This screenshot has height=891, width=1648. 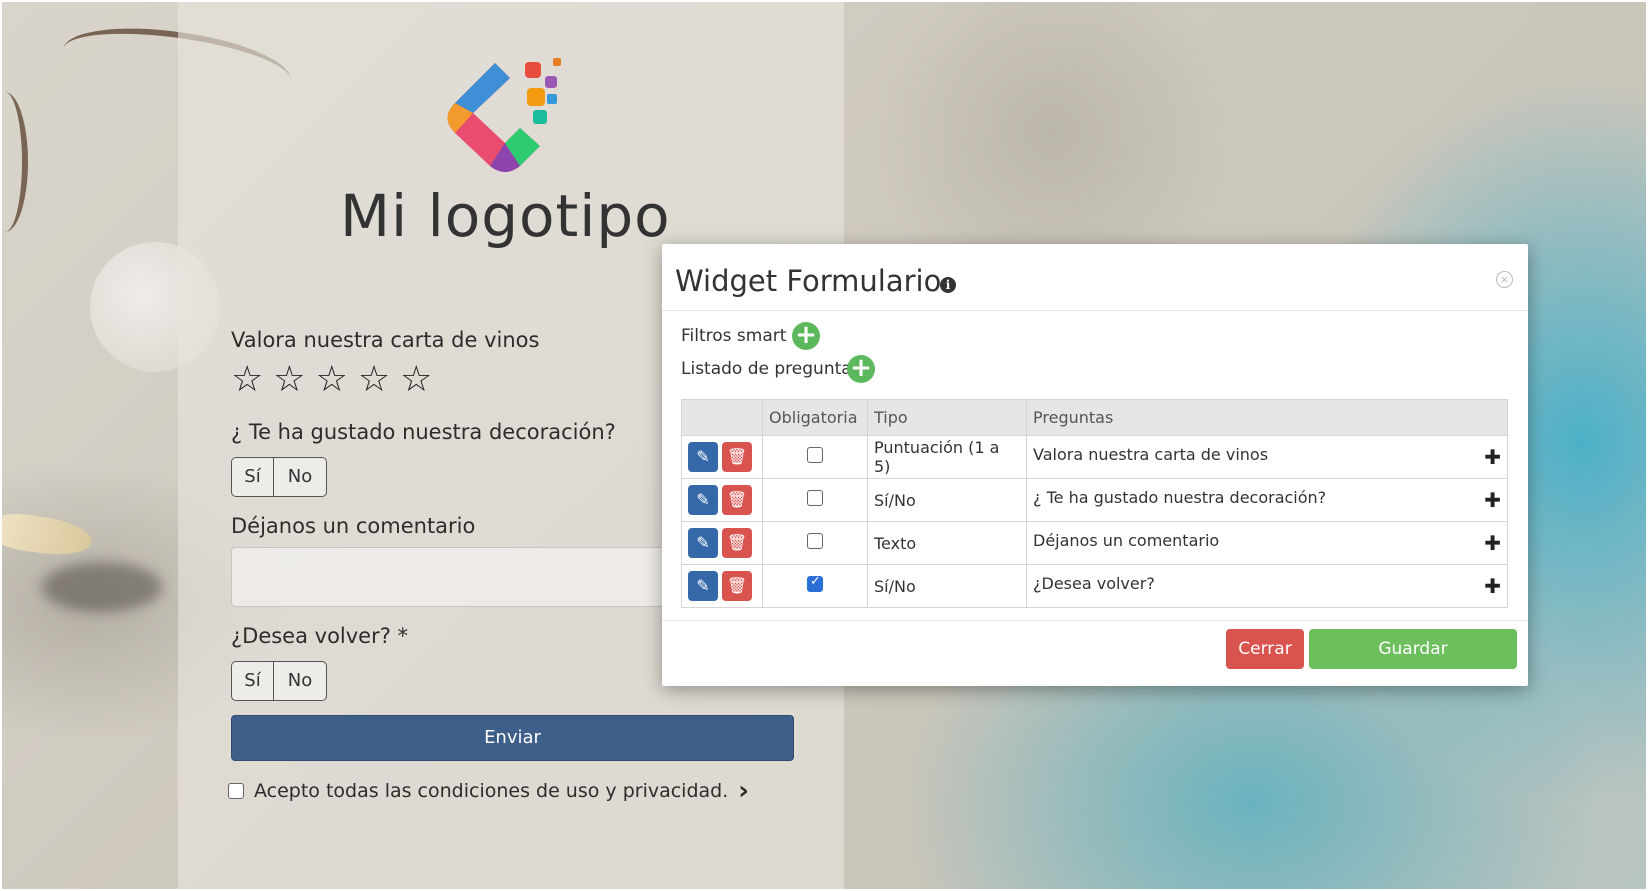 What do you see at coordinates (505, 216) in the screenshot?
I see `logo-text: Mi logotipo` at bounding box center [505, 216].